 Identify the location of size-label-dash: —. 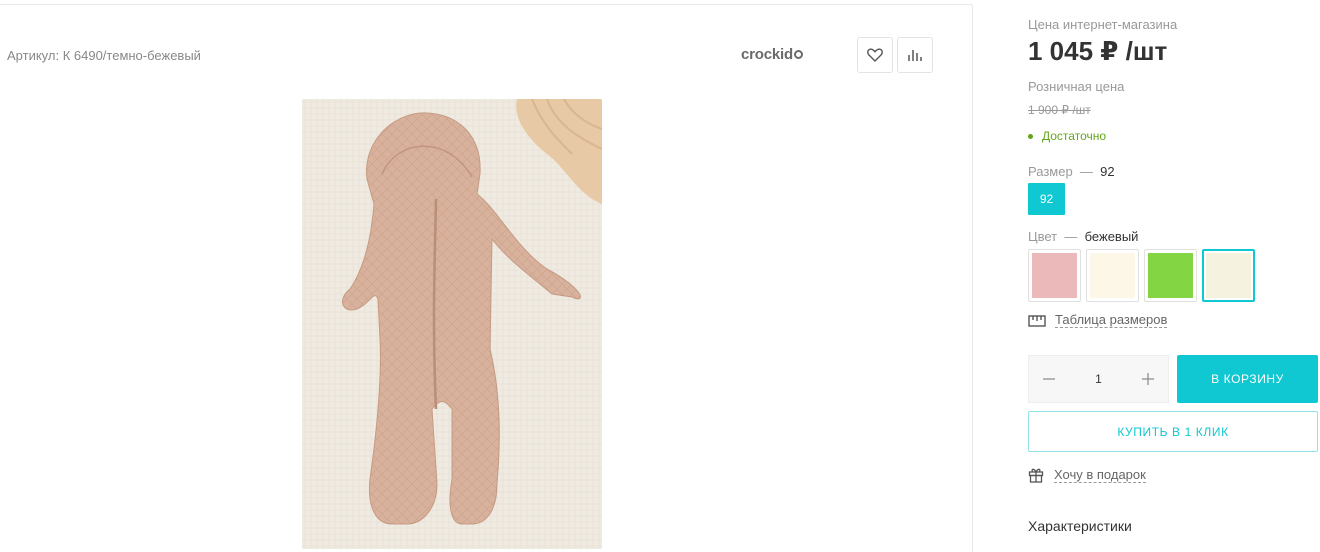
(1086, 171).